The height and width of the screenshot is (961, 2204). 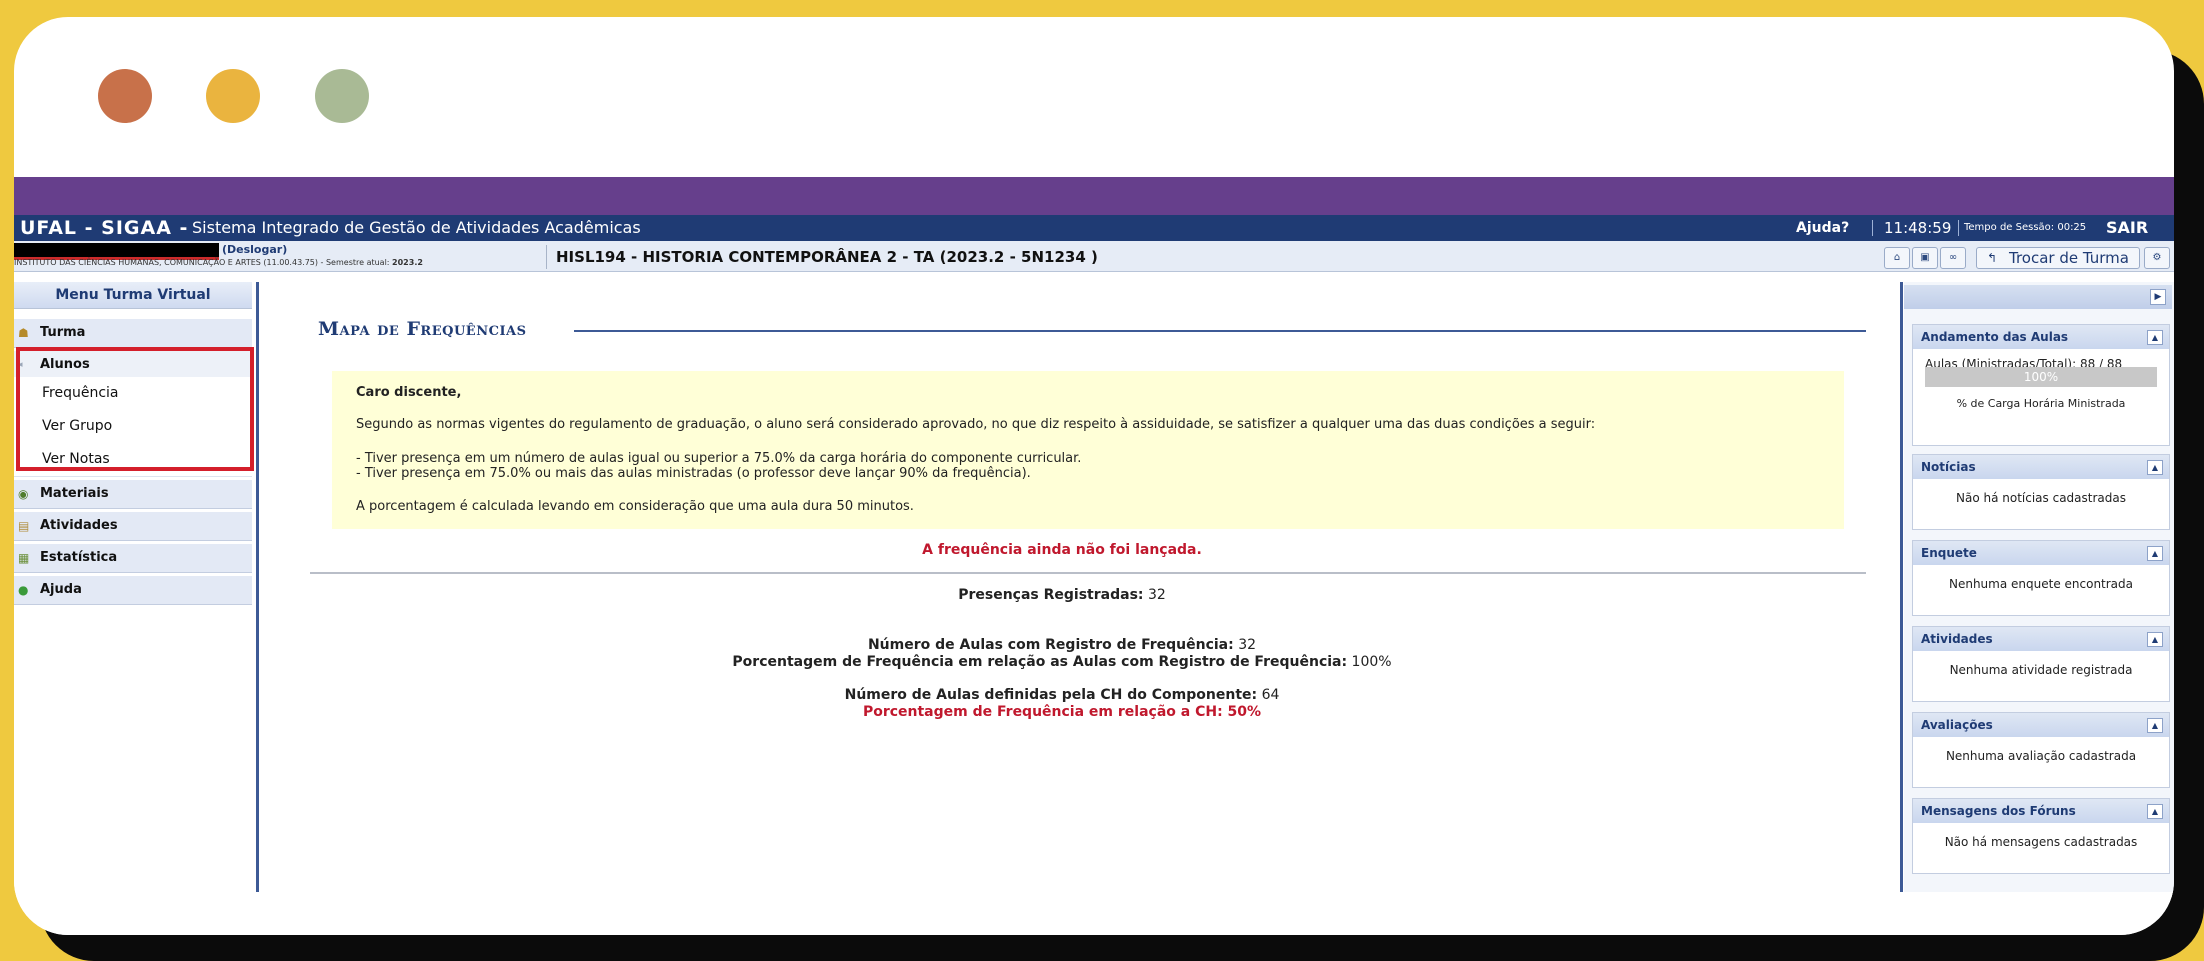 What do you see at coordinates (61, 589) in the screenshot?
I see `menu-item-label: Ajuda` at bounding box center [61, 589].